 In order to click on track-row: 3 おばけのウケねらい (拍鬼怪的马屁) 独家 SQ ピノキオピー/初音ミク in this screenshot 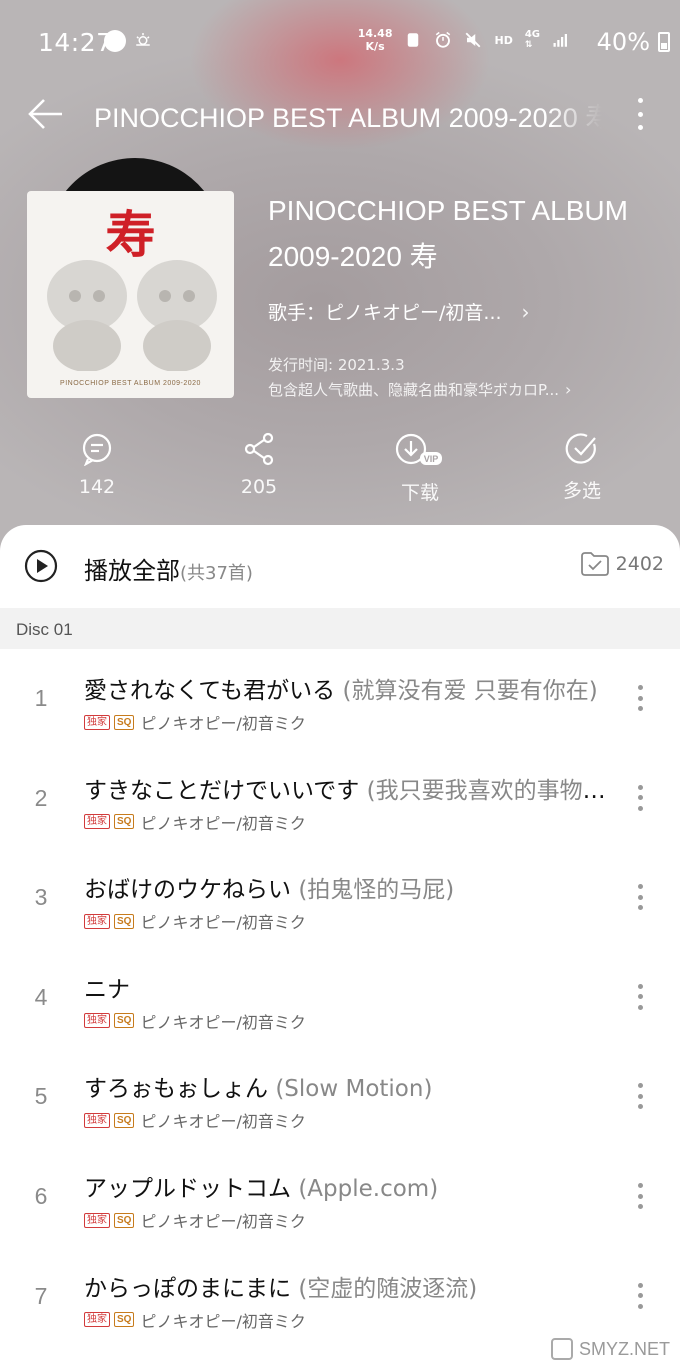, I will do `click(340, 898)`.